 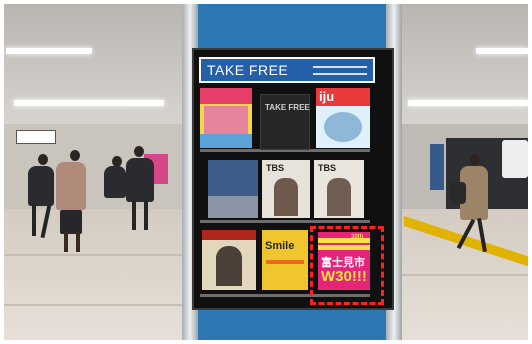 I want to click on header-fine-print, so click(x=340, y=70).